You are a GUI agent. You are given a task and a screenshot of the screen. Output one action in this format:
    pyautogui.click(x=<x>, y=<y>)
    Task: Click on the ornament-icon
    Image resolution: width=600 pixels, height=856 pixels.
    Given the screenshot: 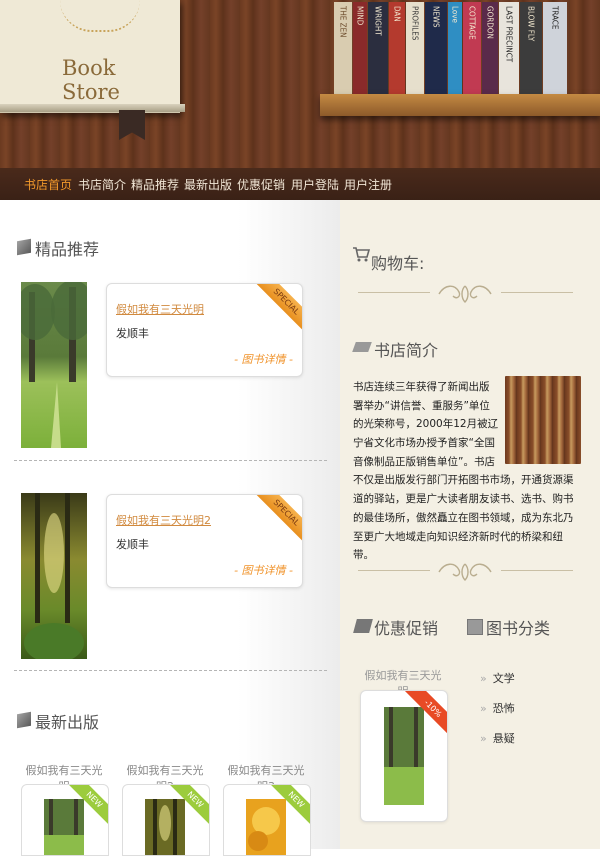 What is the action you would take?
    pyautogui.click(x=100, y=16)
    